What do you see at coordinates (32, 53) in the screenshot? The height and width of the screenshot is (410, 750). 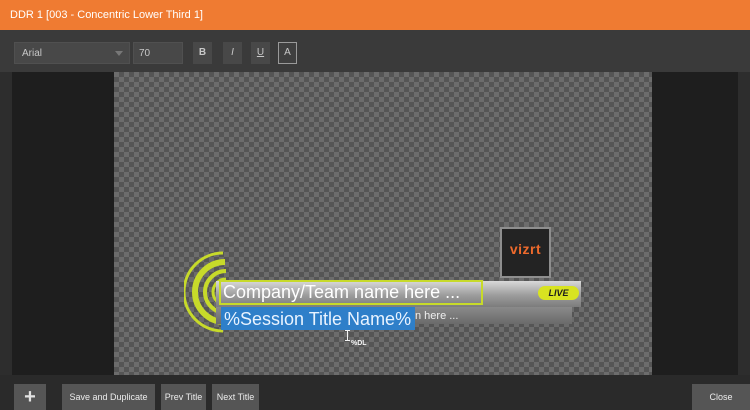 I see `font-family-value: Arial` at bounding box center [32, 53].